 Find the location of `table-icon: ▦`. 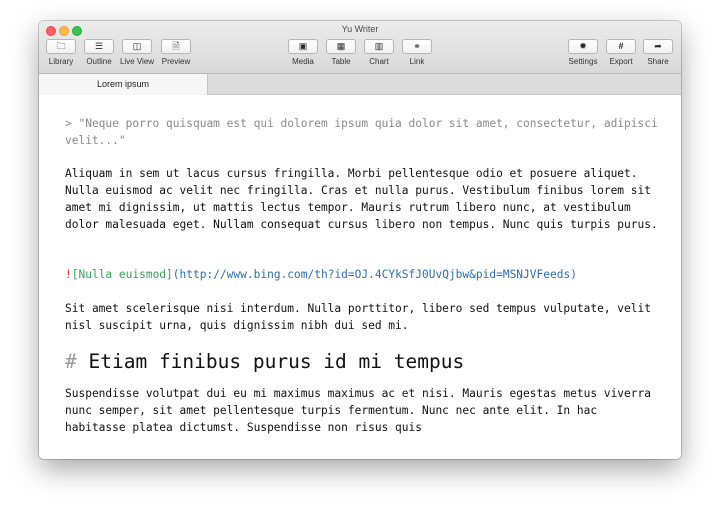

table-icon: ▦ is located at coordinates (341, 46).